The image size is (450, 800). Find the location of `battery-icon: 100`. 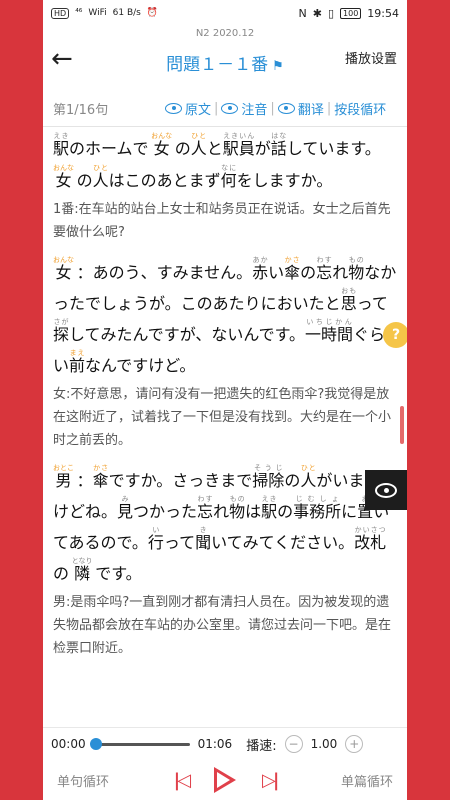

battery-icon: 100 is located at coordinates (351, 13).